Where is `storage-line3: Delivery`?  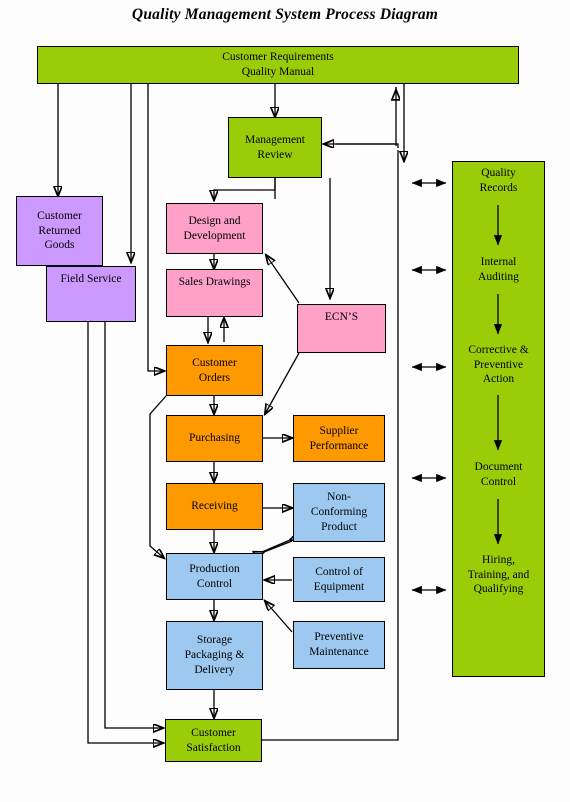 storage-line3: Delivery is located at coordinates (214, 669).